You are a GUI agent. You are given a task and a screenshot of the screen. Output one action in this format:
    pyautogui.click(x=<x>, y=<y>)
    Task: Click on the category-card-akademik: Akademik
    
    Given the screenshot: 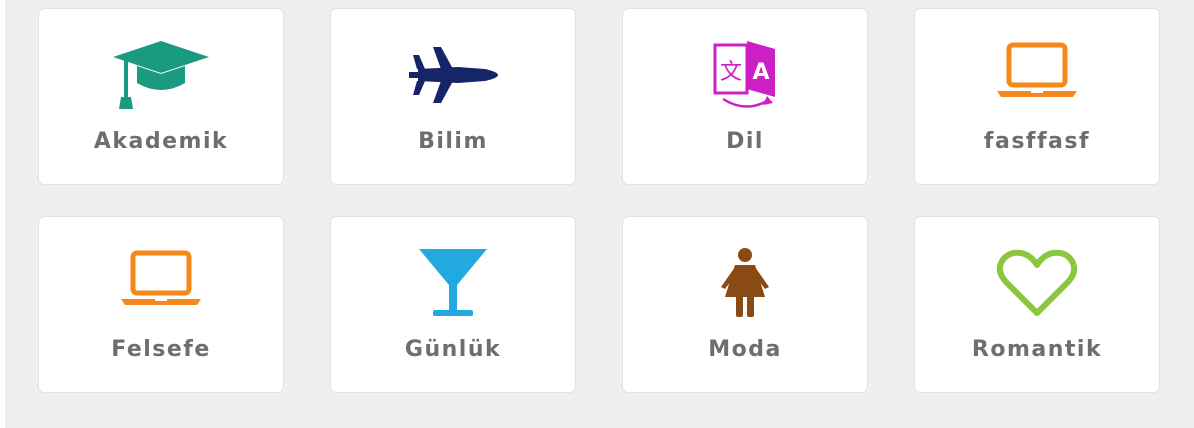 What is the action you would take?
    pyautogui.click(x=161, y=96)
    